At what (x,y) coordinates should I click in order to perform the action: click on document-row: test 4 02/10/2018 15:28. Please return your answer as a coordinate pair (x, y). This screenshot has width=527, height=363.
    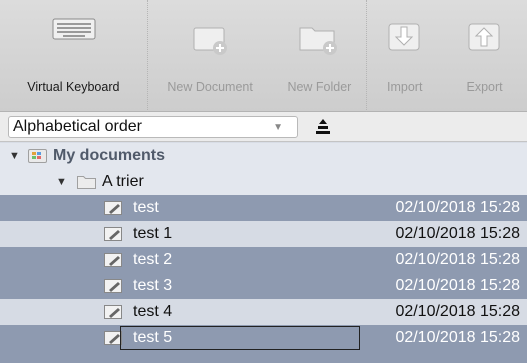
    Looking at the image, I should click on (263, 312).